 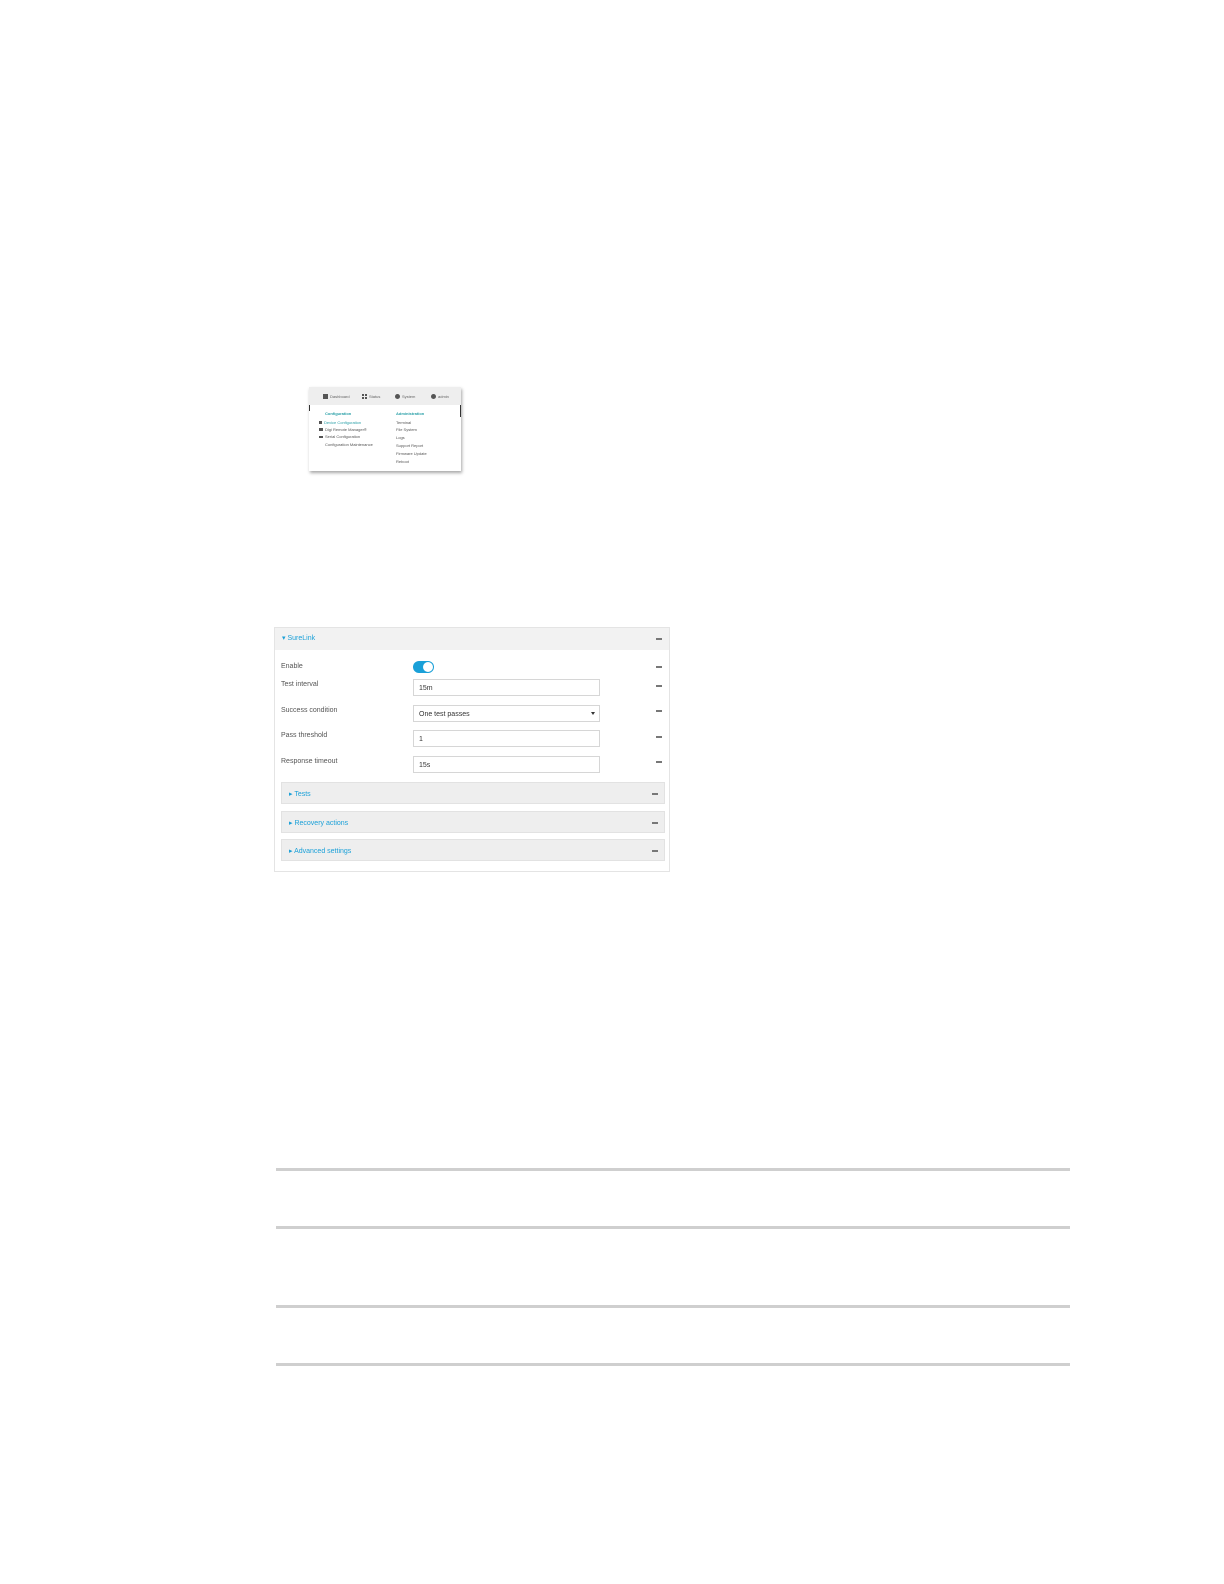 I want to click on nav-system: System, so click(x=405, y=396).